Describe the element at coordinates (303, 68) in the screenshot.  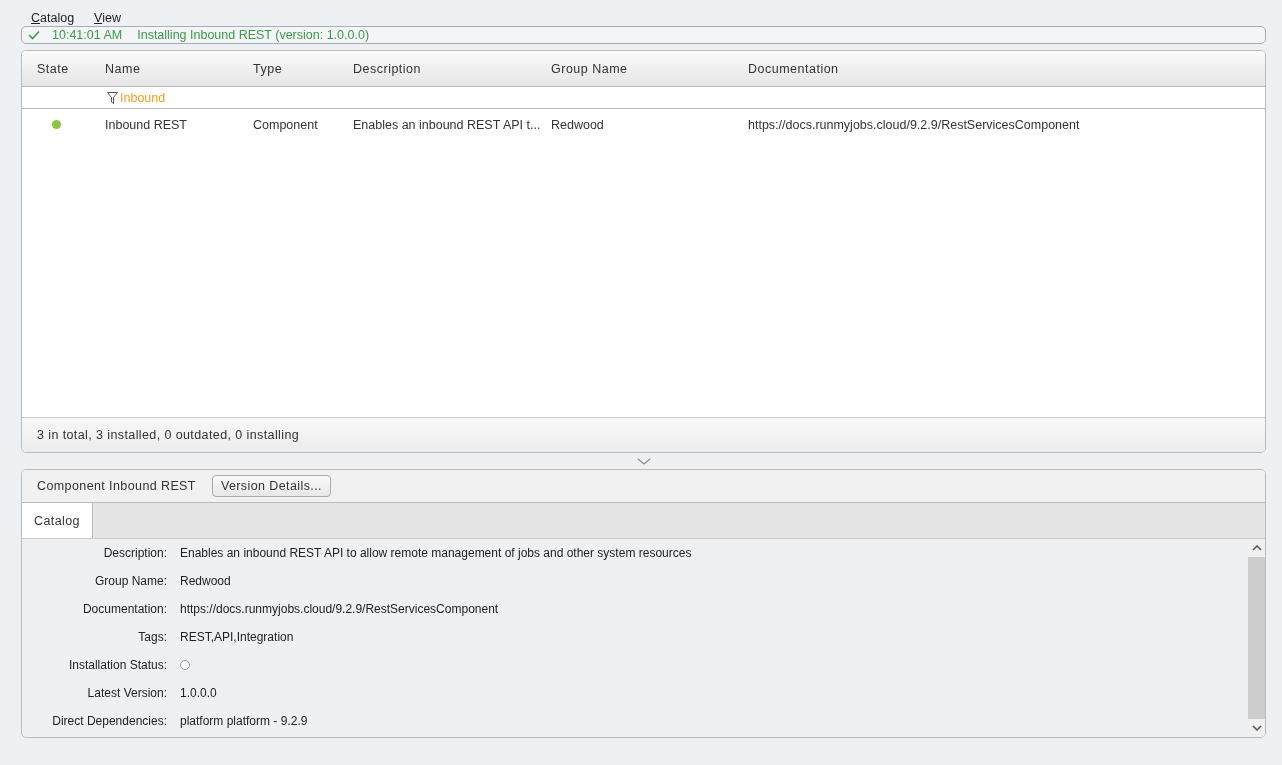
I see `column-header: Type` at that location.